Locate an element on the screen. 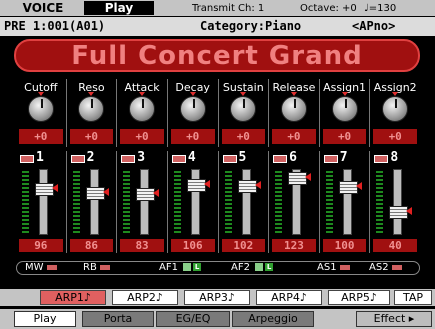 The width and height of the screenshot is (435, 329). cutoff-knob is located at coordinates (40, 109).